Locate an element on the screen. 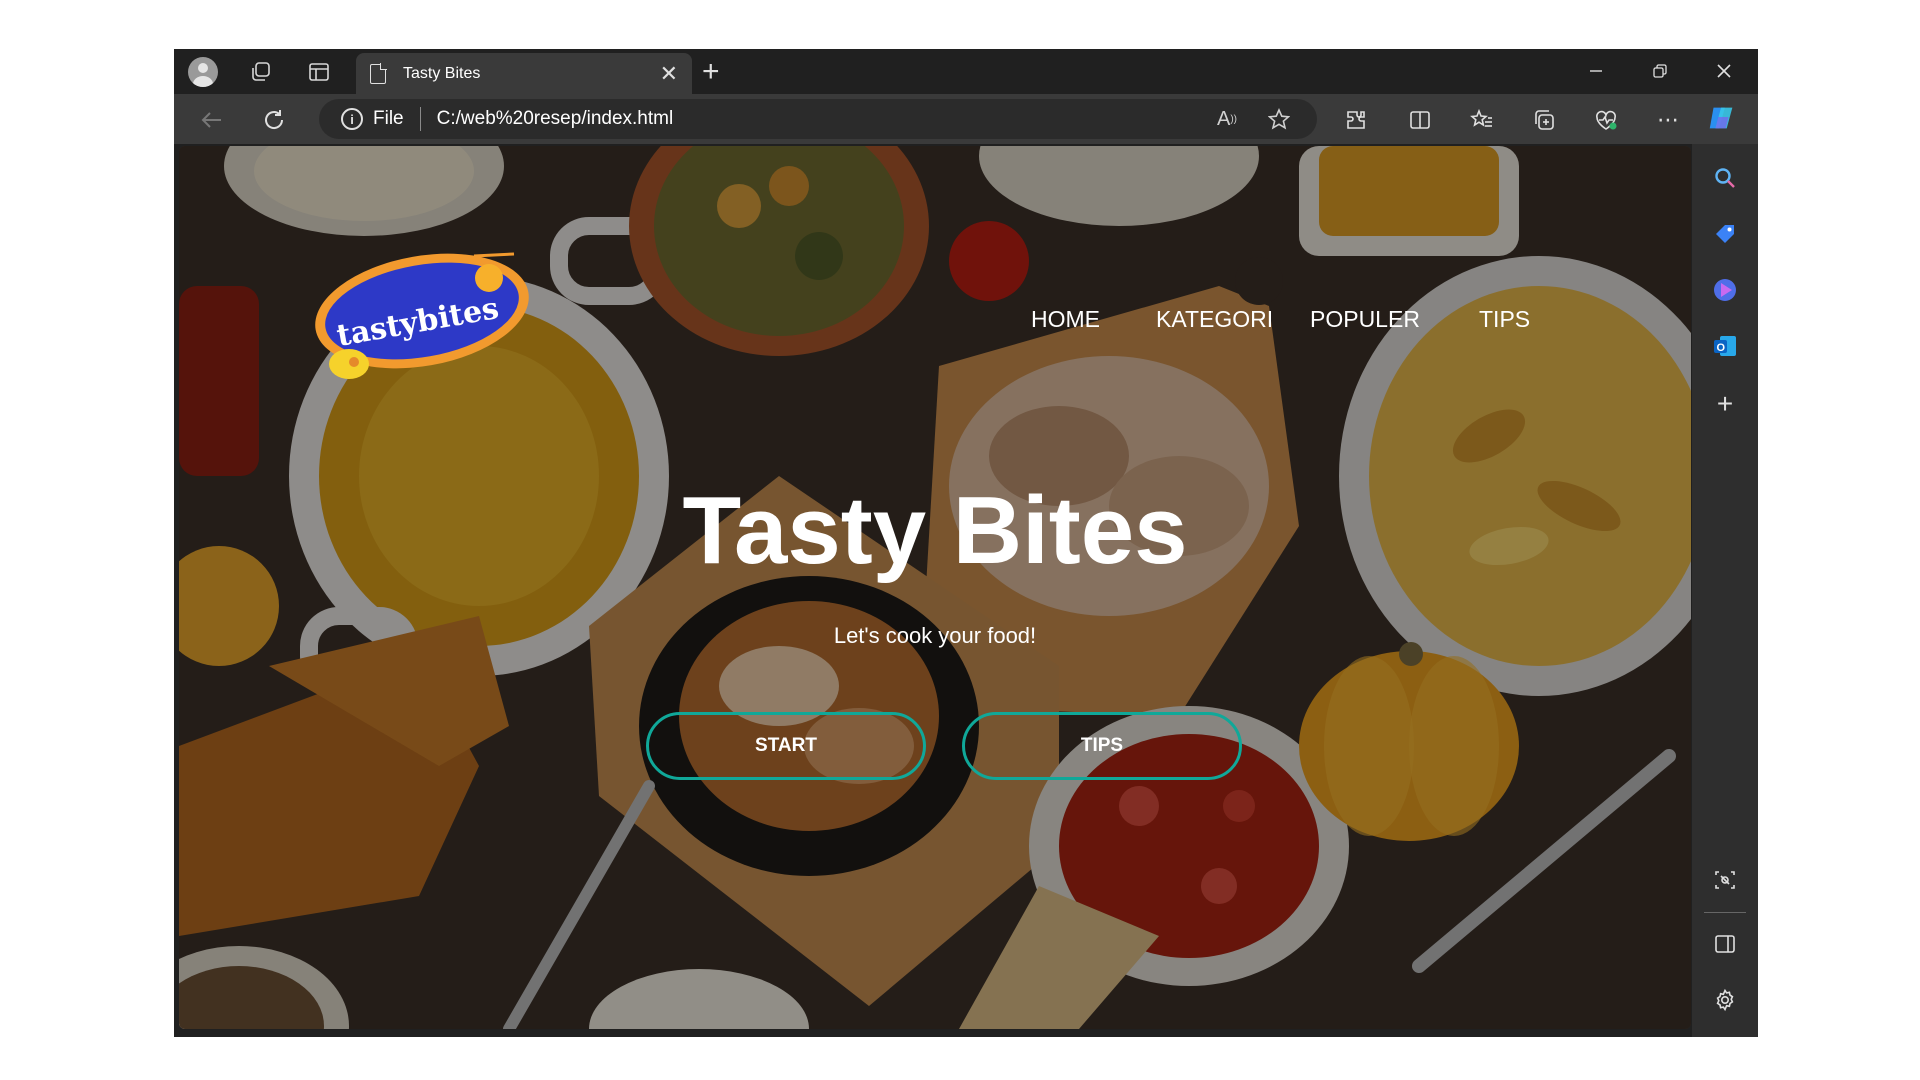 Image resolution: width=1920 pixels, height=1080 pixels. nav-link-home: HOME is located at coordinates (1065, 319).